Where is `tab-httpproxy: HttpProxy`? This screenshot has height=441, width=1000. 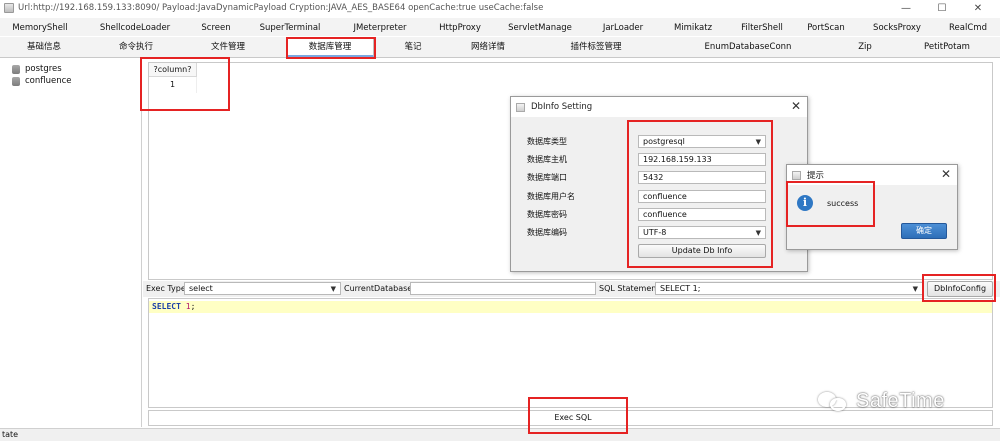
tab-httpproxy: HttpProxy is located at coordinates (460, 28).